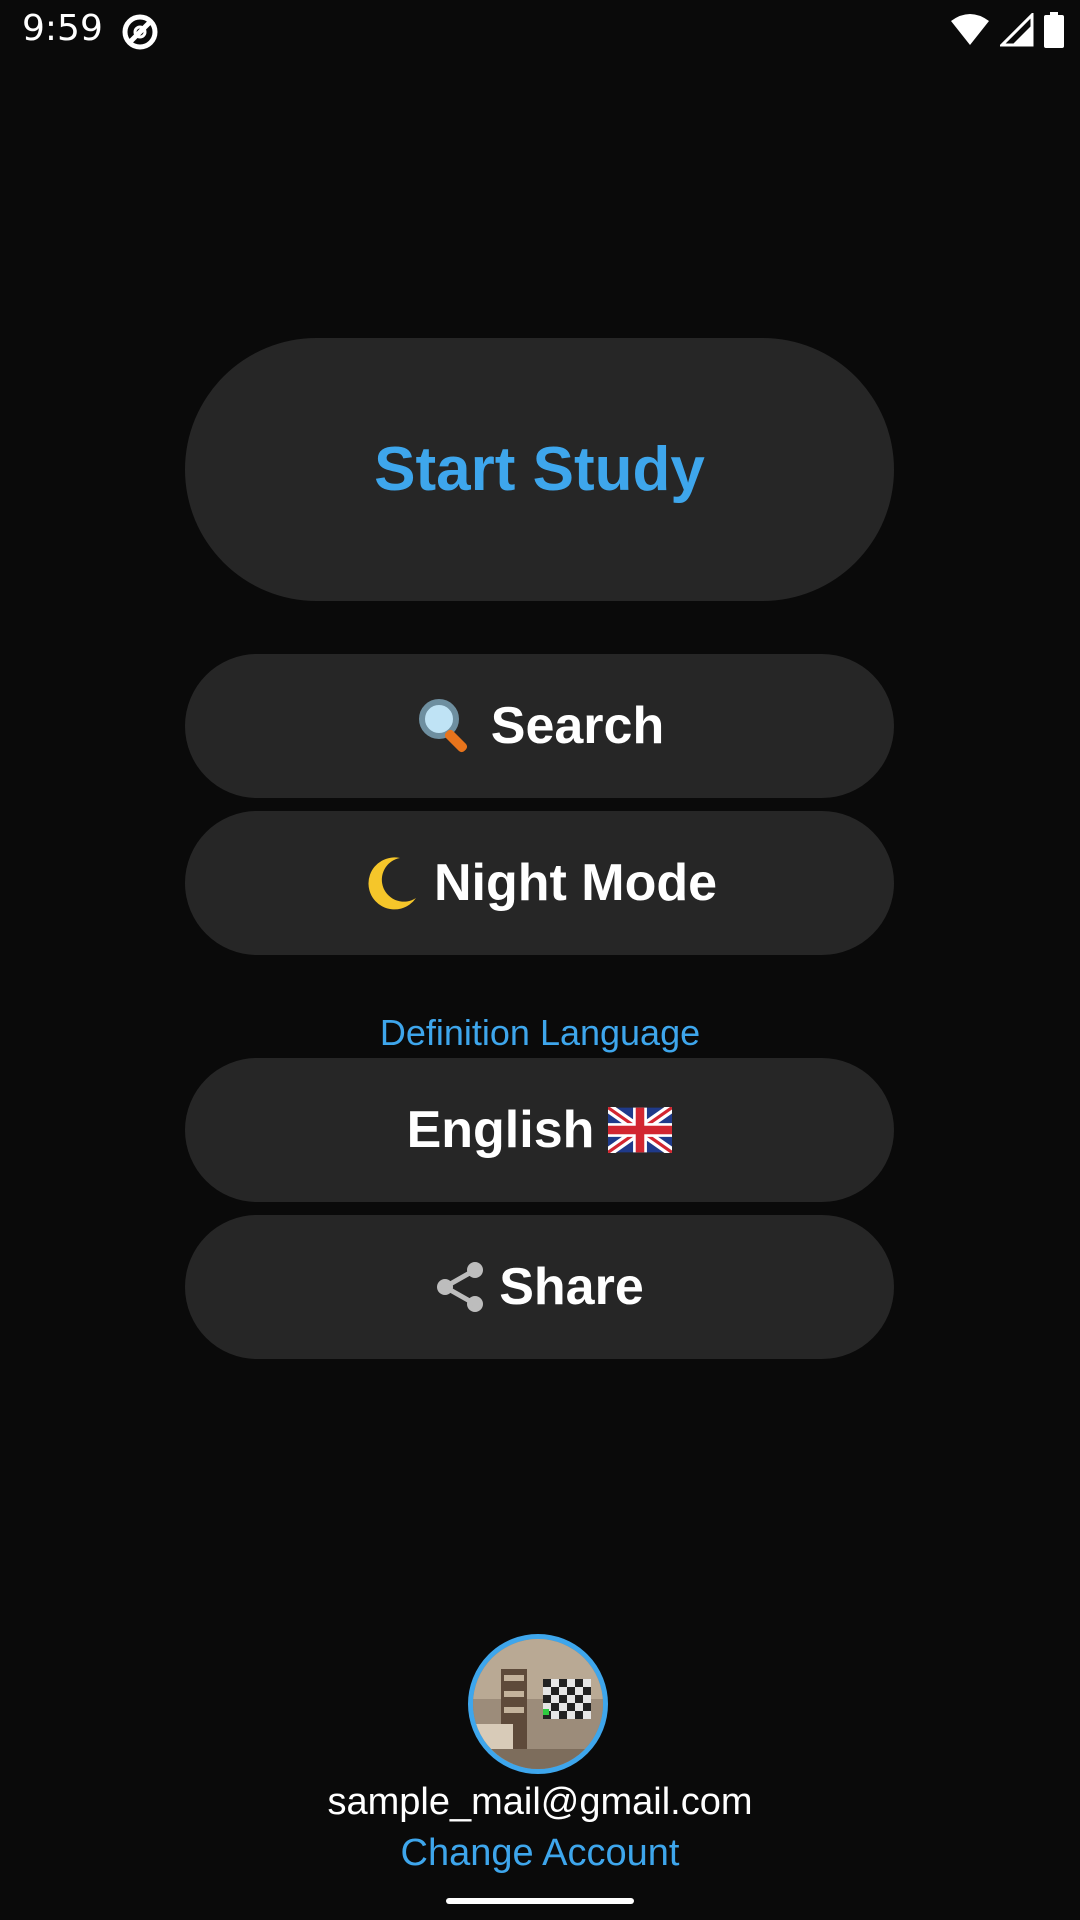 This screenshot has height=1920, width=1080. What do you see at coordinates (538, 1704) in the screenshot?
I see `account-avatar` at bounding box center [538, 1704].